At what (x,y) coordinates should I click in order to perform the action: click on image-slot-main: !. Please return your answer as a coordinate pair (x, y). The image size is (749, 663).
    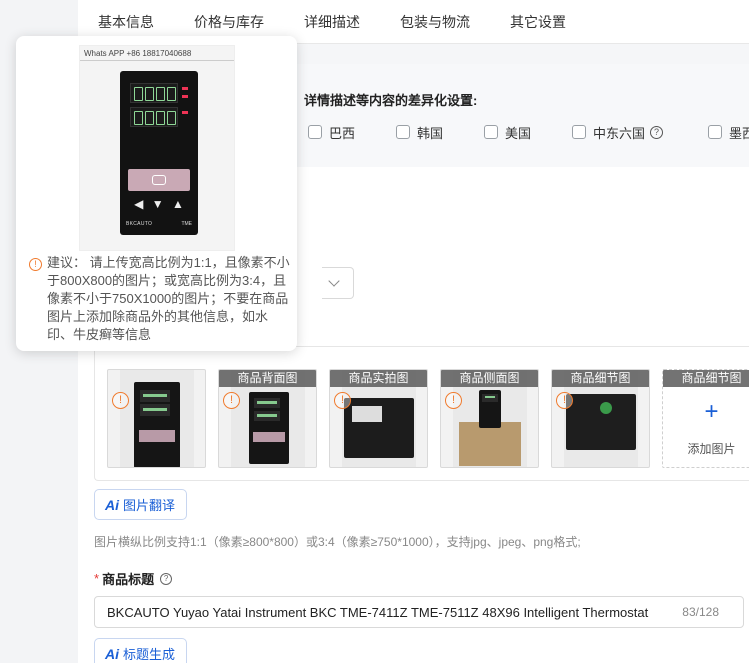
    Looking at the image, I should click on (156, 418).